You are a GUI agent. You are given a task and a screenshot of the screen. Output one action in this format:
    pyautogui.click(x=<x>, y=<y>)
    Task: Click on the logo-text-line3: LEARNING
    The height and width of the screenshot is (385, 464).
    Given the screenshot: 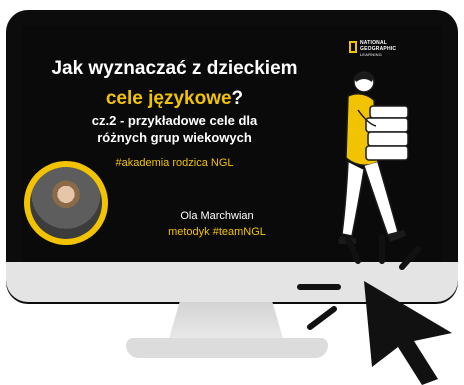 What is the action you would take?
    pyautogui.click(x=371, y=54)
    